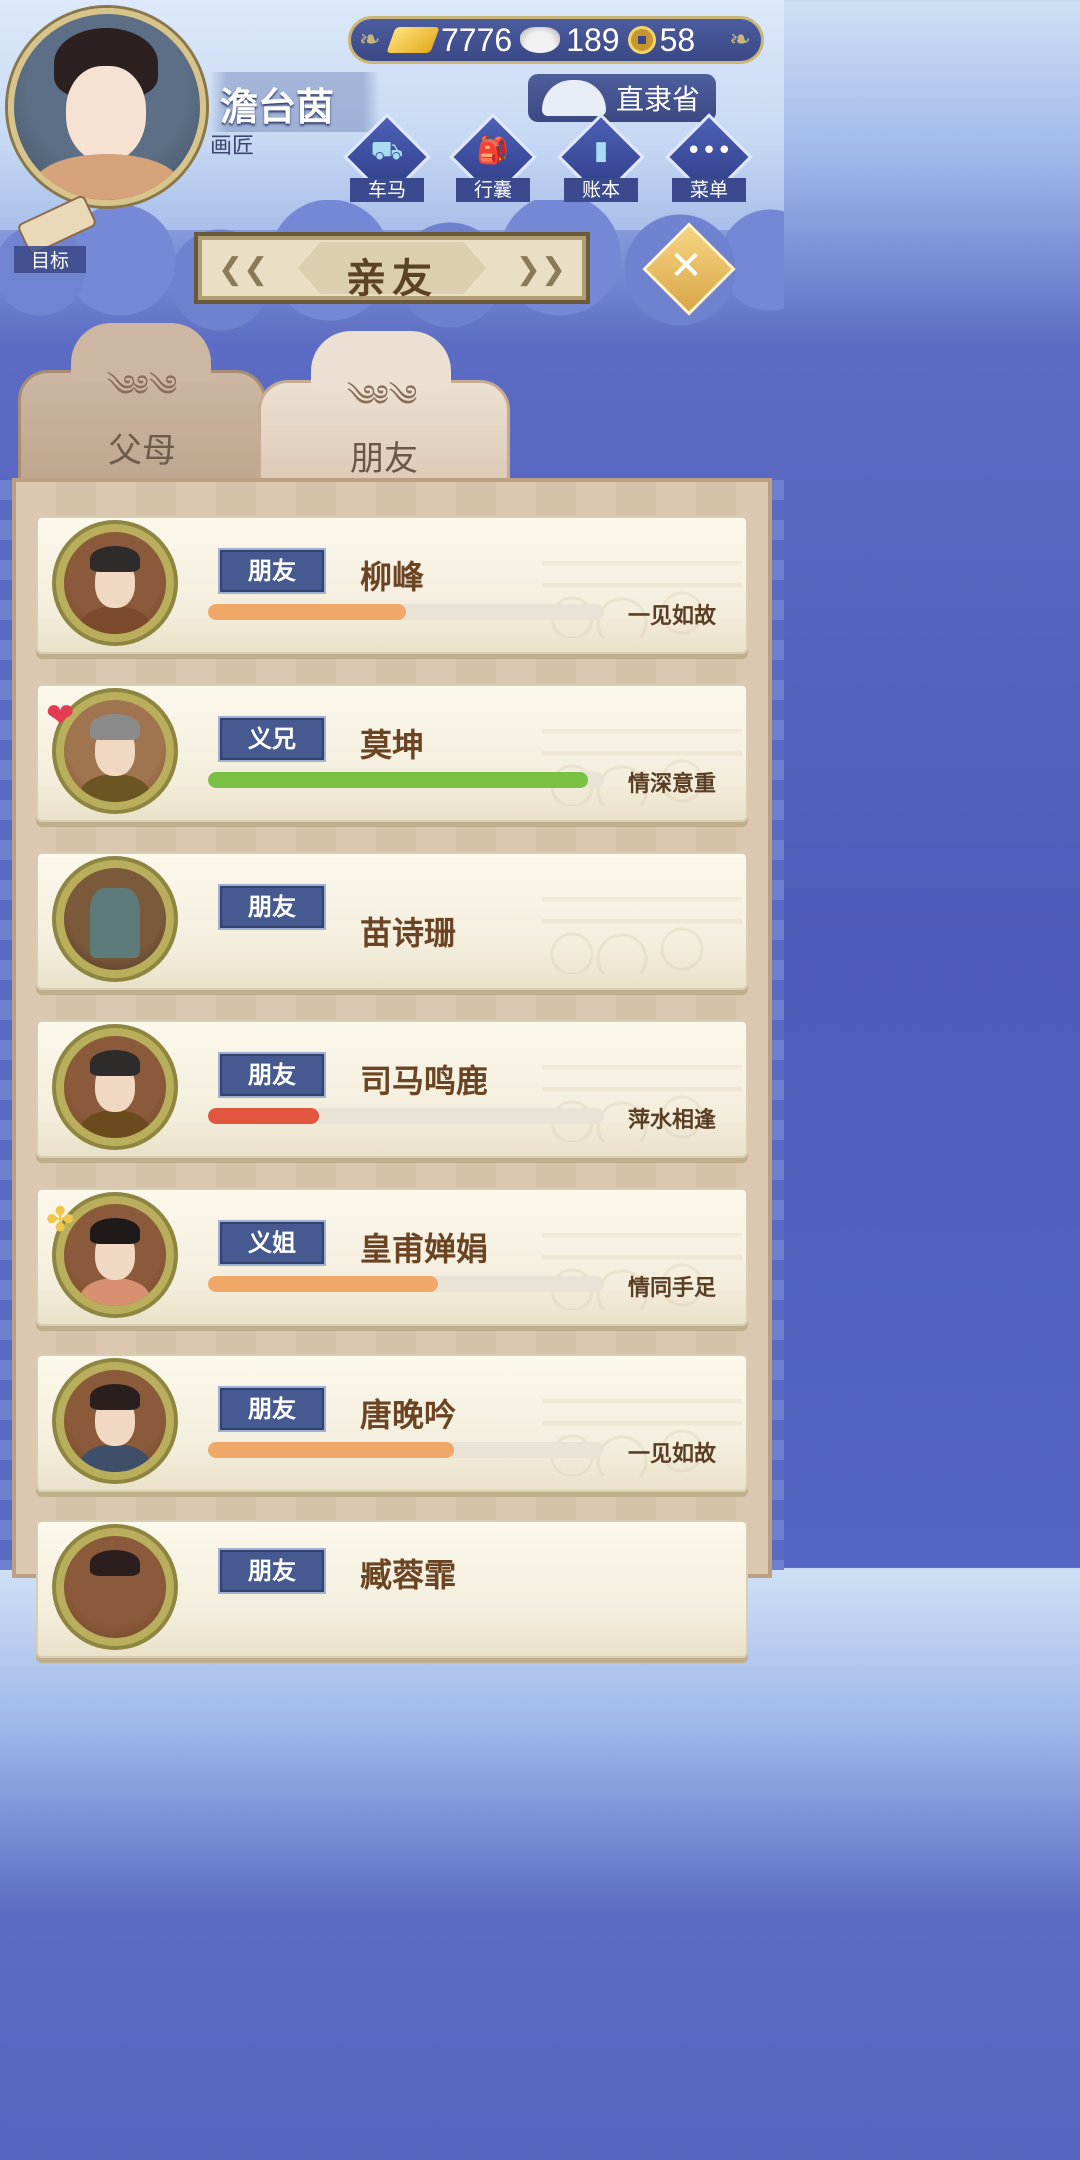 This screenshot has width=1080, height=2160. I want to click on relationship-status: 情同手足, so click(671, 1288).